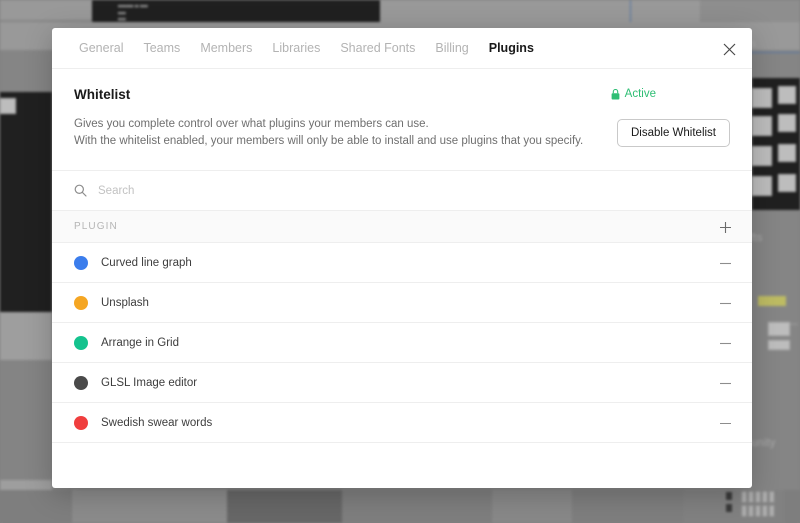  I want to click on plugin-name: Arrange in Grid, so click(140, 342).